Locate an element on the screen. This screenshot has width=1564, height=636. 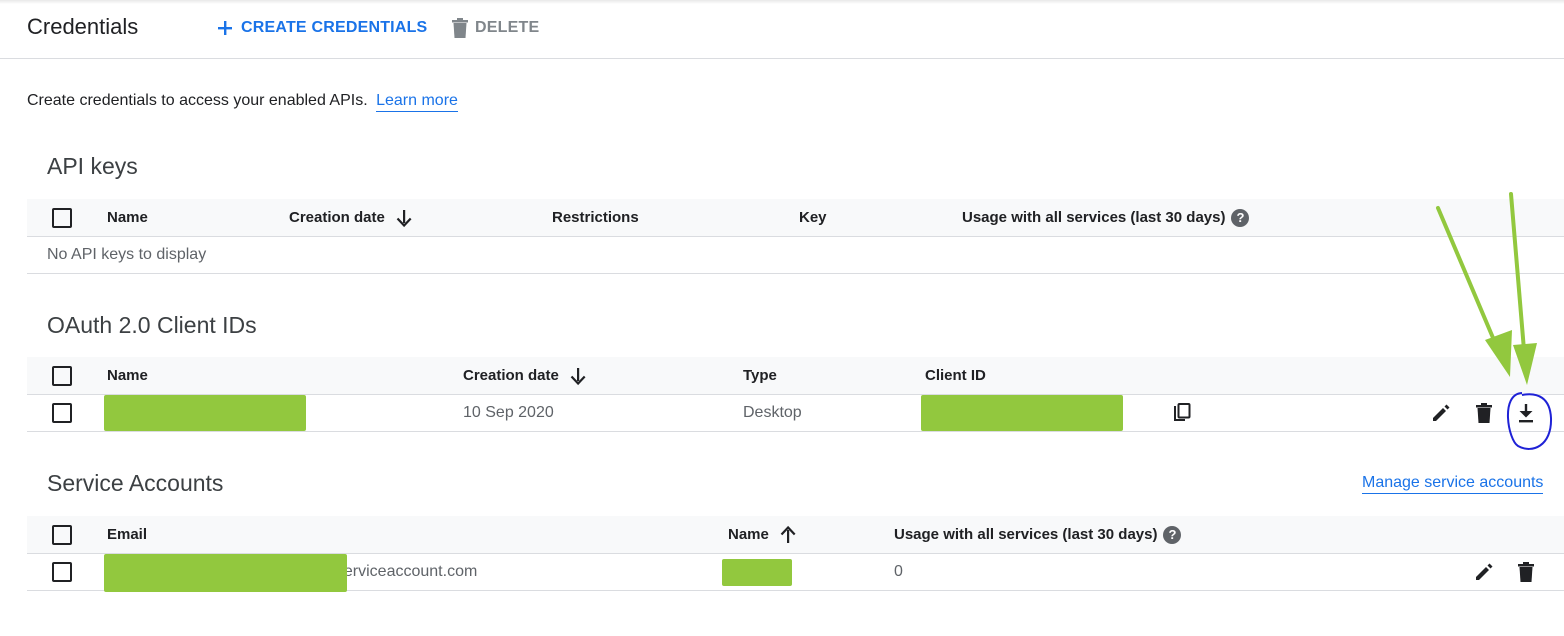
copy-icon is located at coordinates (1182, 412).